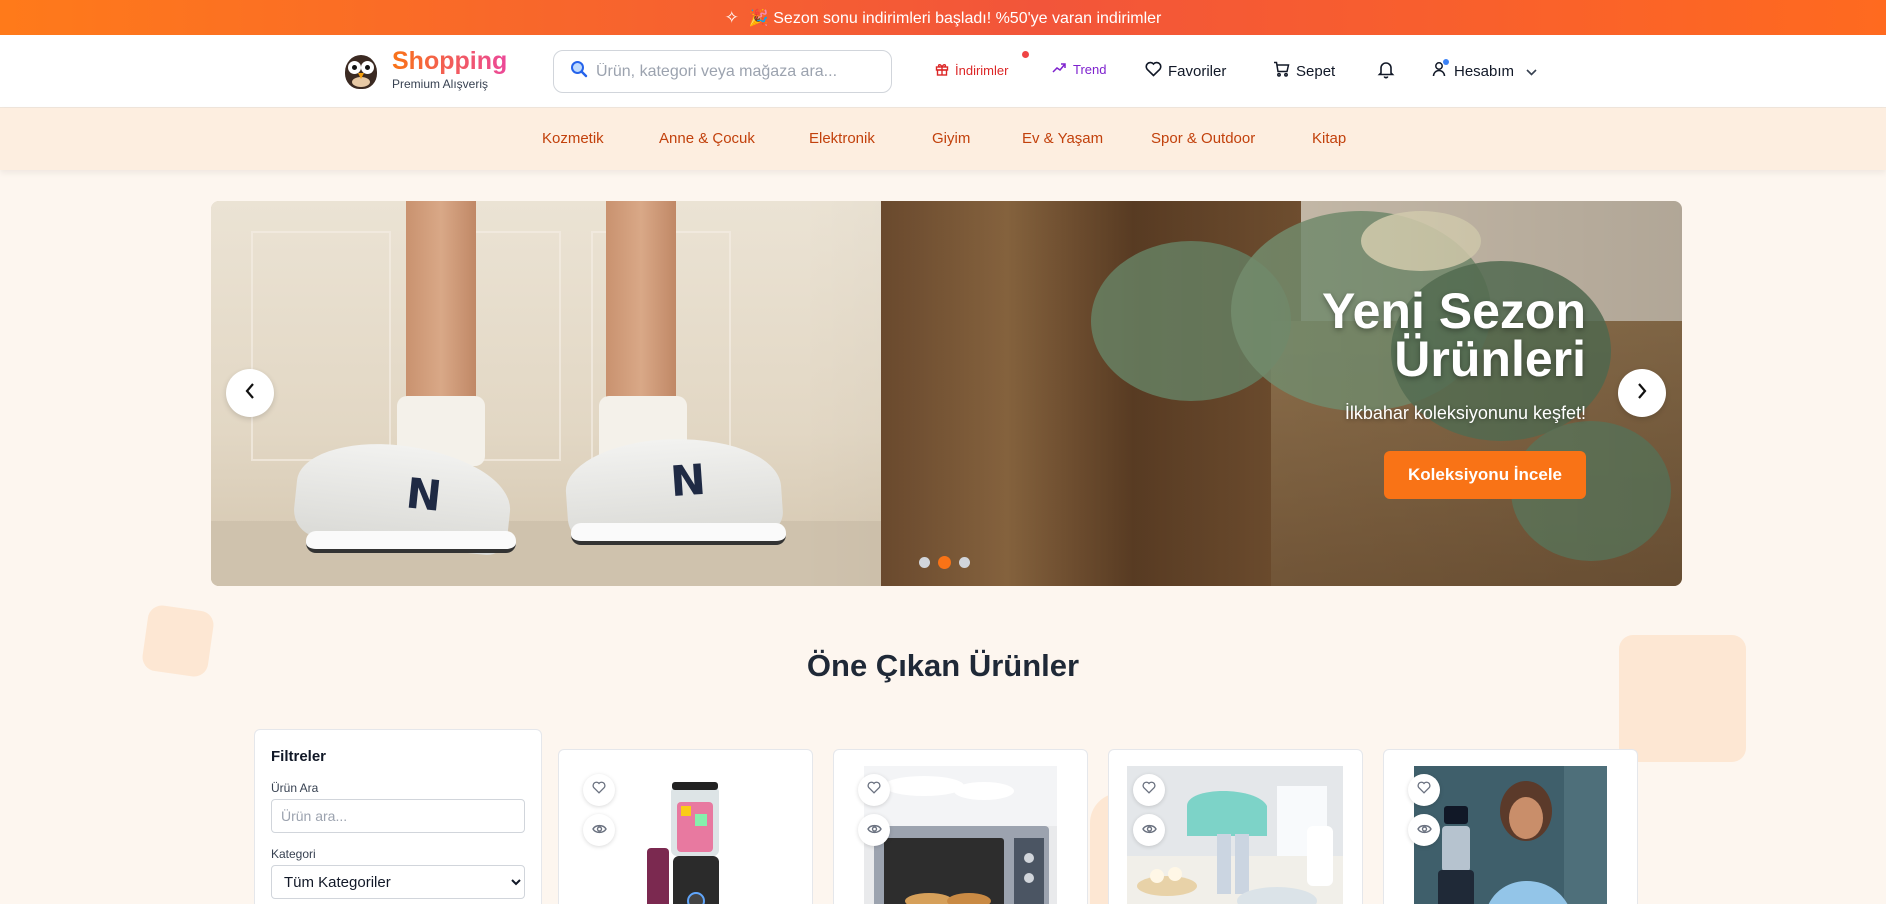 The width and height of the screenshot is (1886, 904). I want to click on deals-link: İndirimler, so click(971, 70).